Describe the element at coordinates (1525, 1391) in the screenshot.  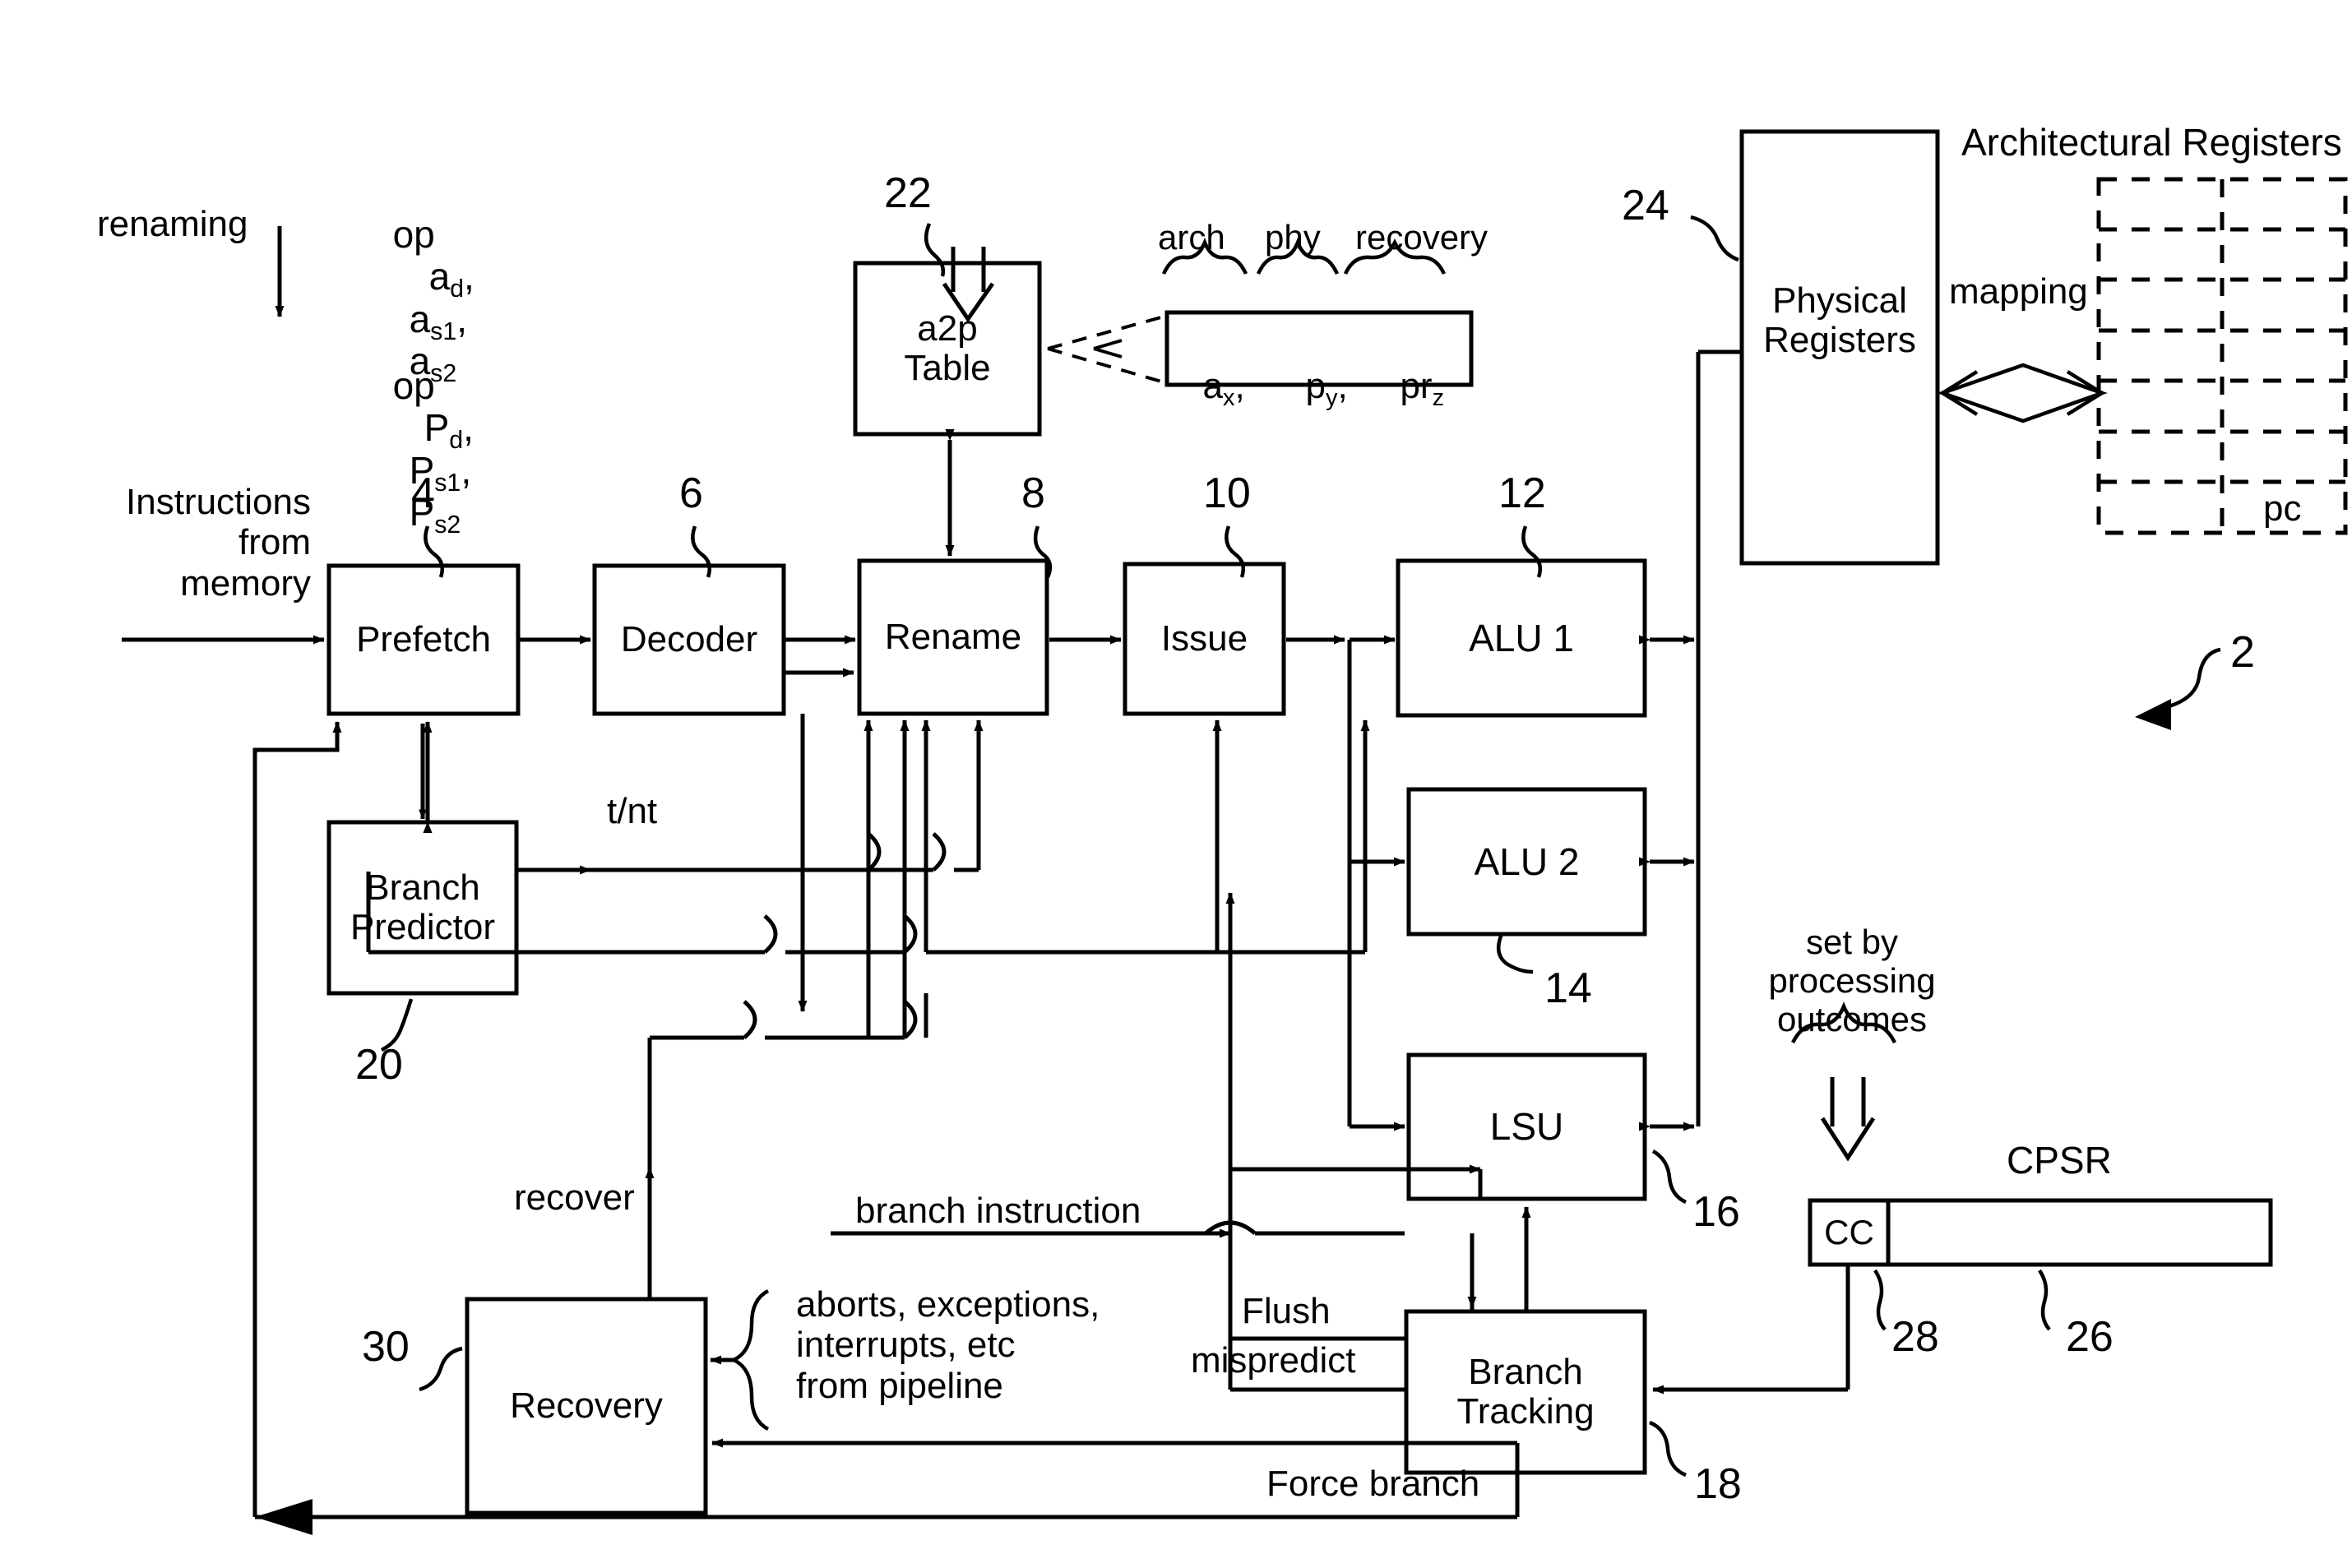
I see `branch-tracking-label: Branch Tracking` at that location.